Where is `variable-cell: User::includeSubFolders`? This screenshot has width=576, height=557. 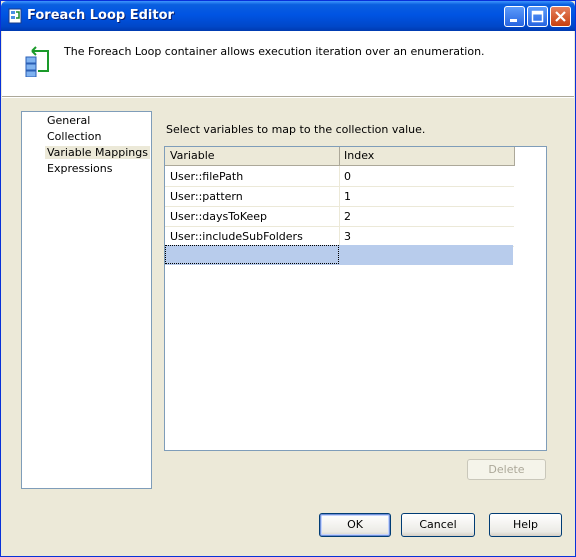 variable-cell: User::includeSubFolders is located at coordinates (236, 236).